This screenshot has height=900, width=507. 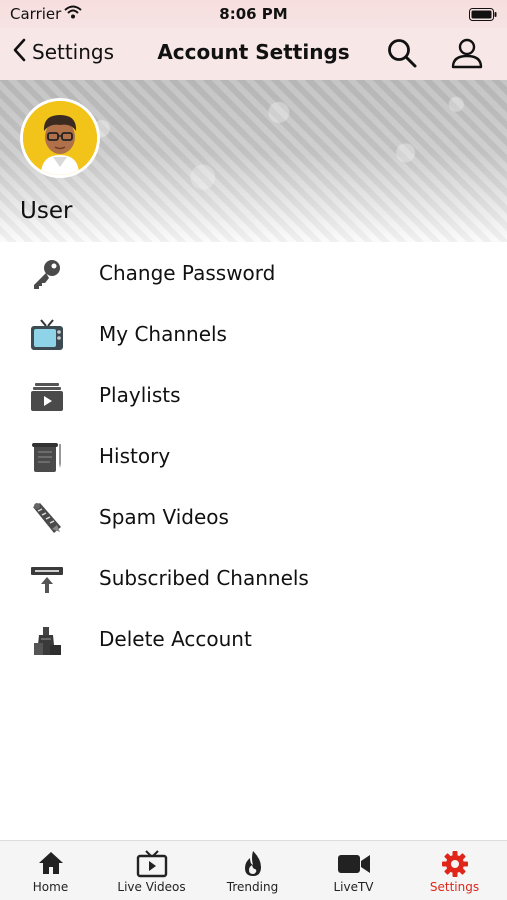 I want to click on menu-item-history: History, so click(x=253, y=456).